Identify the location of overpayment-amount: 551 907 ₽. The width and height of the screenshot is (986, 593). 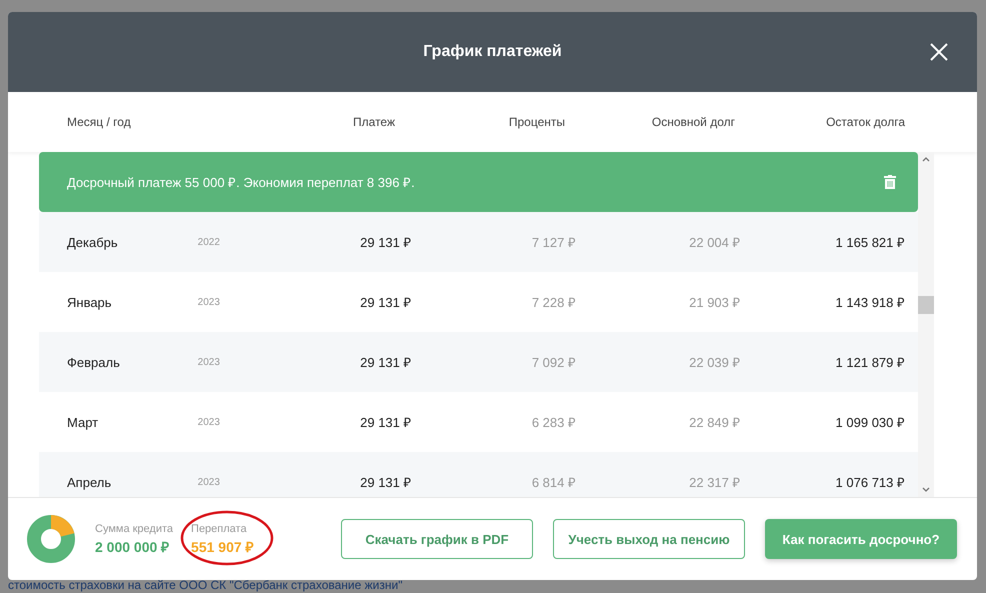
(222, 547).